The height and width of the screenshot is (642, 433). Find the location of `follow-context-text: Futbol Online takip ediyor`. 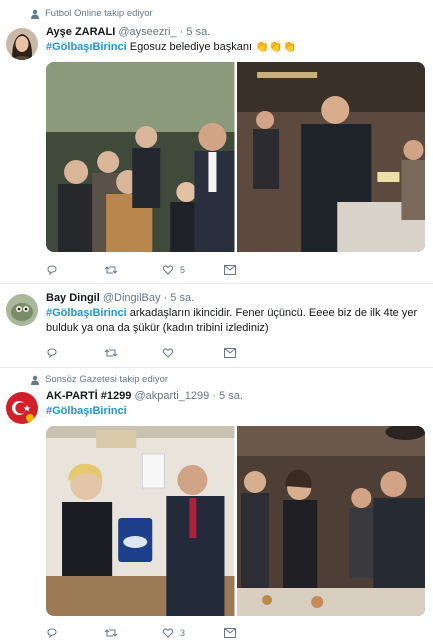

follow-context-text: Futbol Online takip ediyor is located at coordinates (99, 13).